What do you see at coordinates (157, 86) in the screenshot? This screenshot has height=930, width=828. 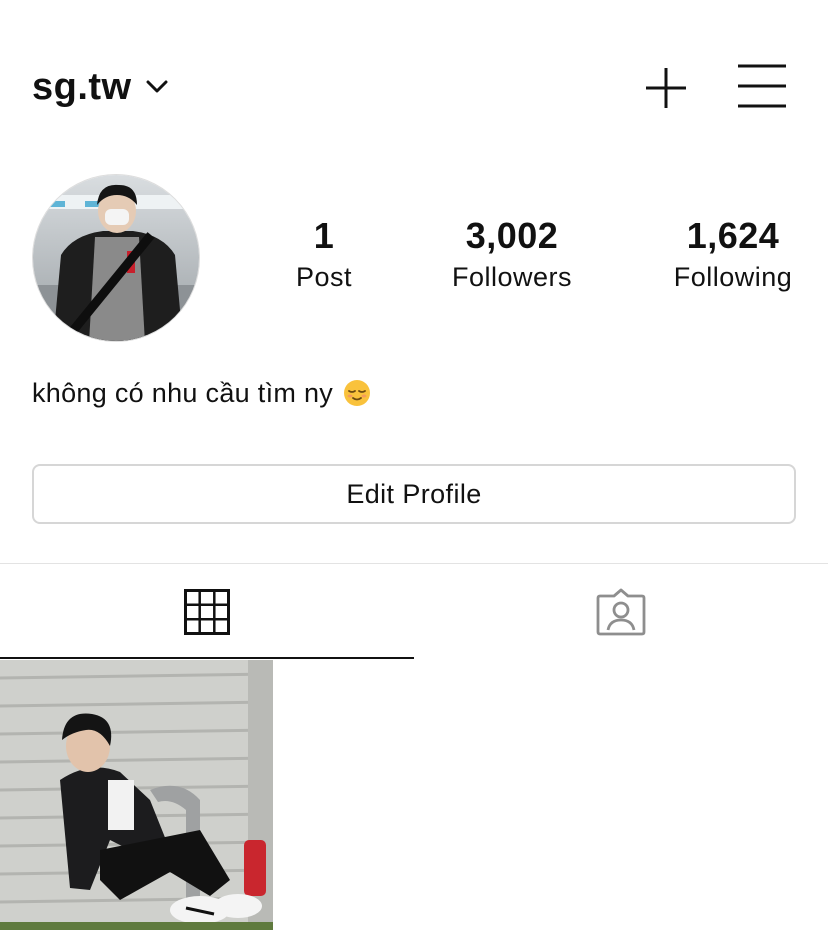 I see `chevron-down-icon` at bounding box center [157, 86].